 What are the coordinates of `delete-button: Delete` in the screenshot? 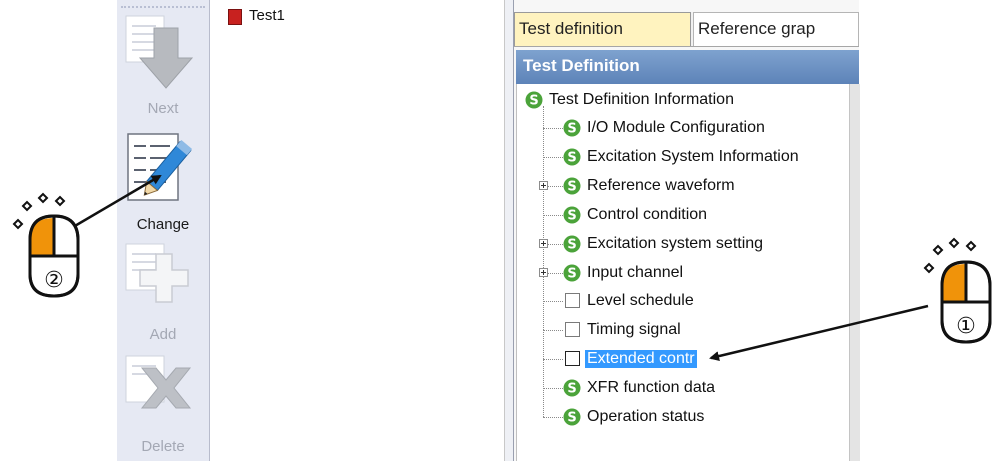 It's located at (163, 405).